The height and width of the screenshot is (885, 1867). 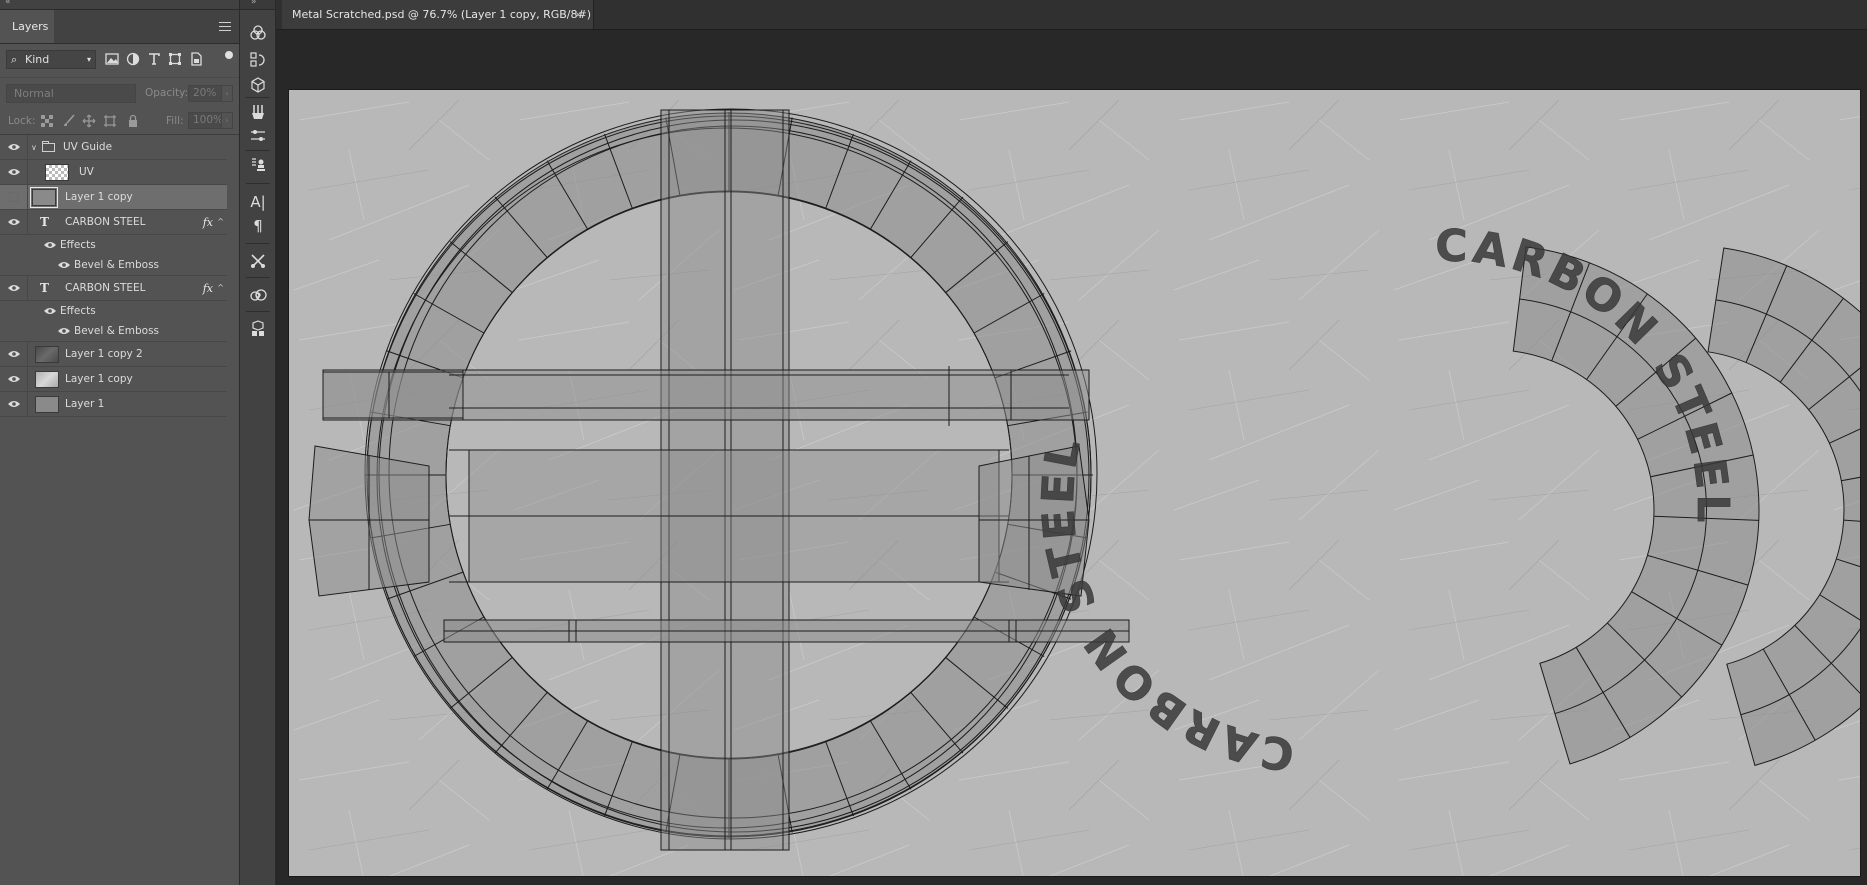 What do you see at coordinates (254, 3) in the screenshot?
I see `expand-arrows-icon: »` at bounding box center [254, 3].